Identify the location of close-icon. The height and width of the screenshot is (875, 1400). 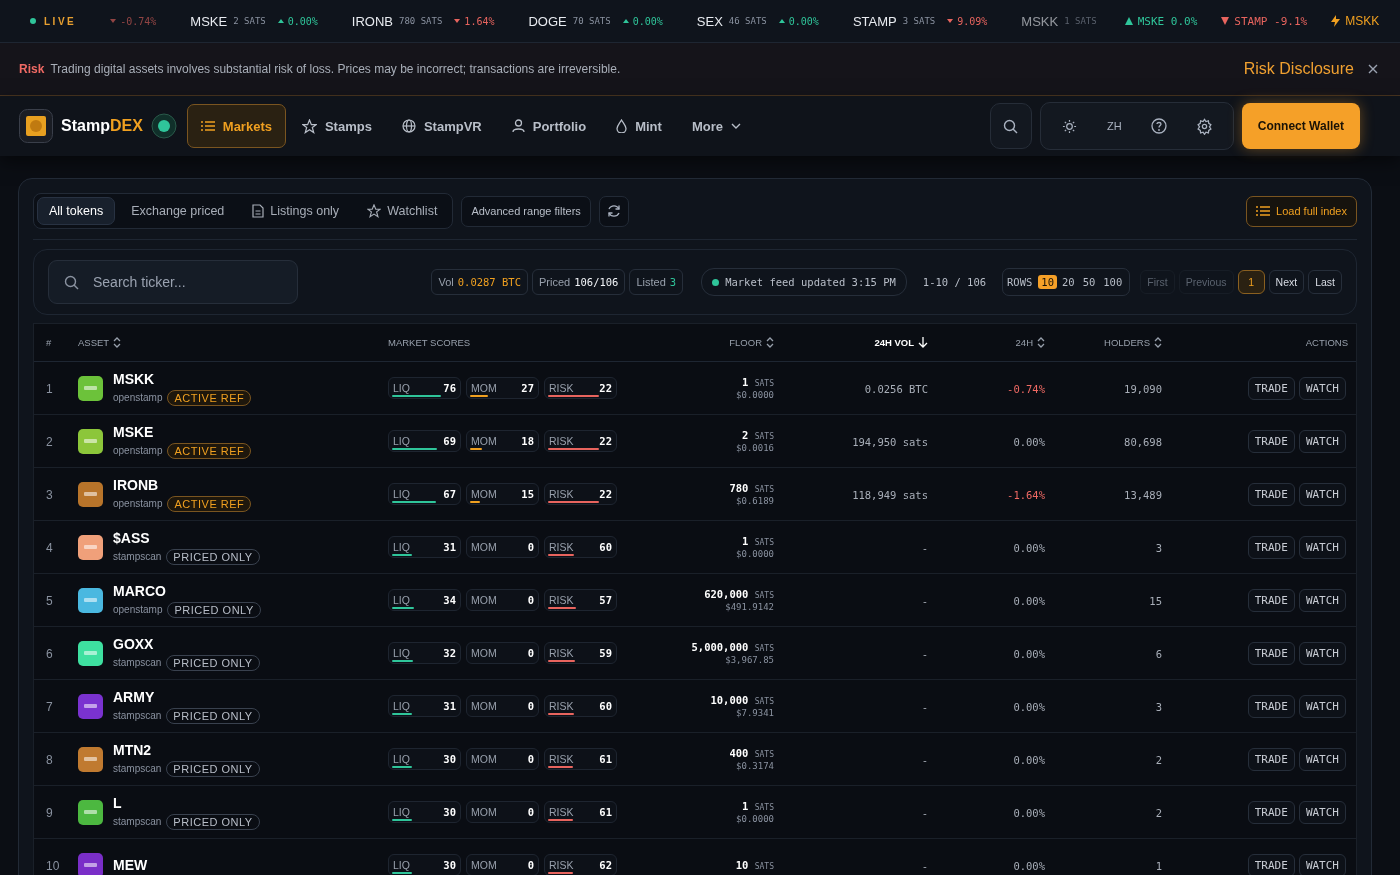
(1373, 69).